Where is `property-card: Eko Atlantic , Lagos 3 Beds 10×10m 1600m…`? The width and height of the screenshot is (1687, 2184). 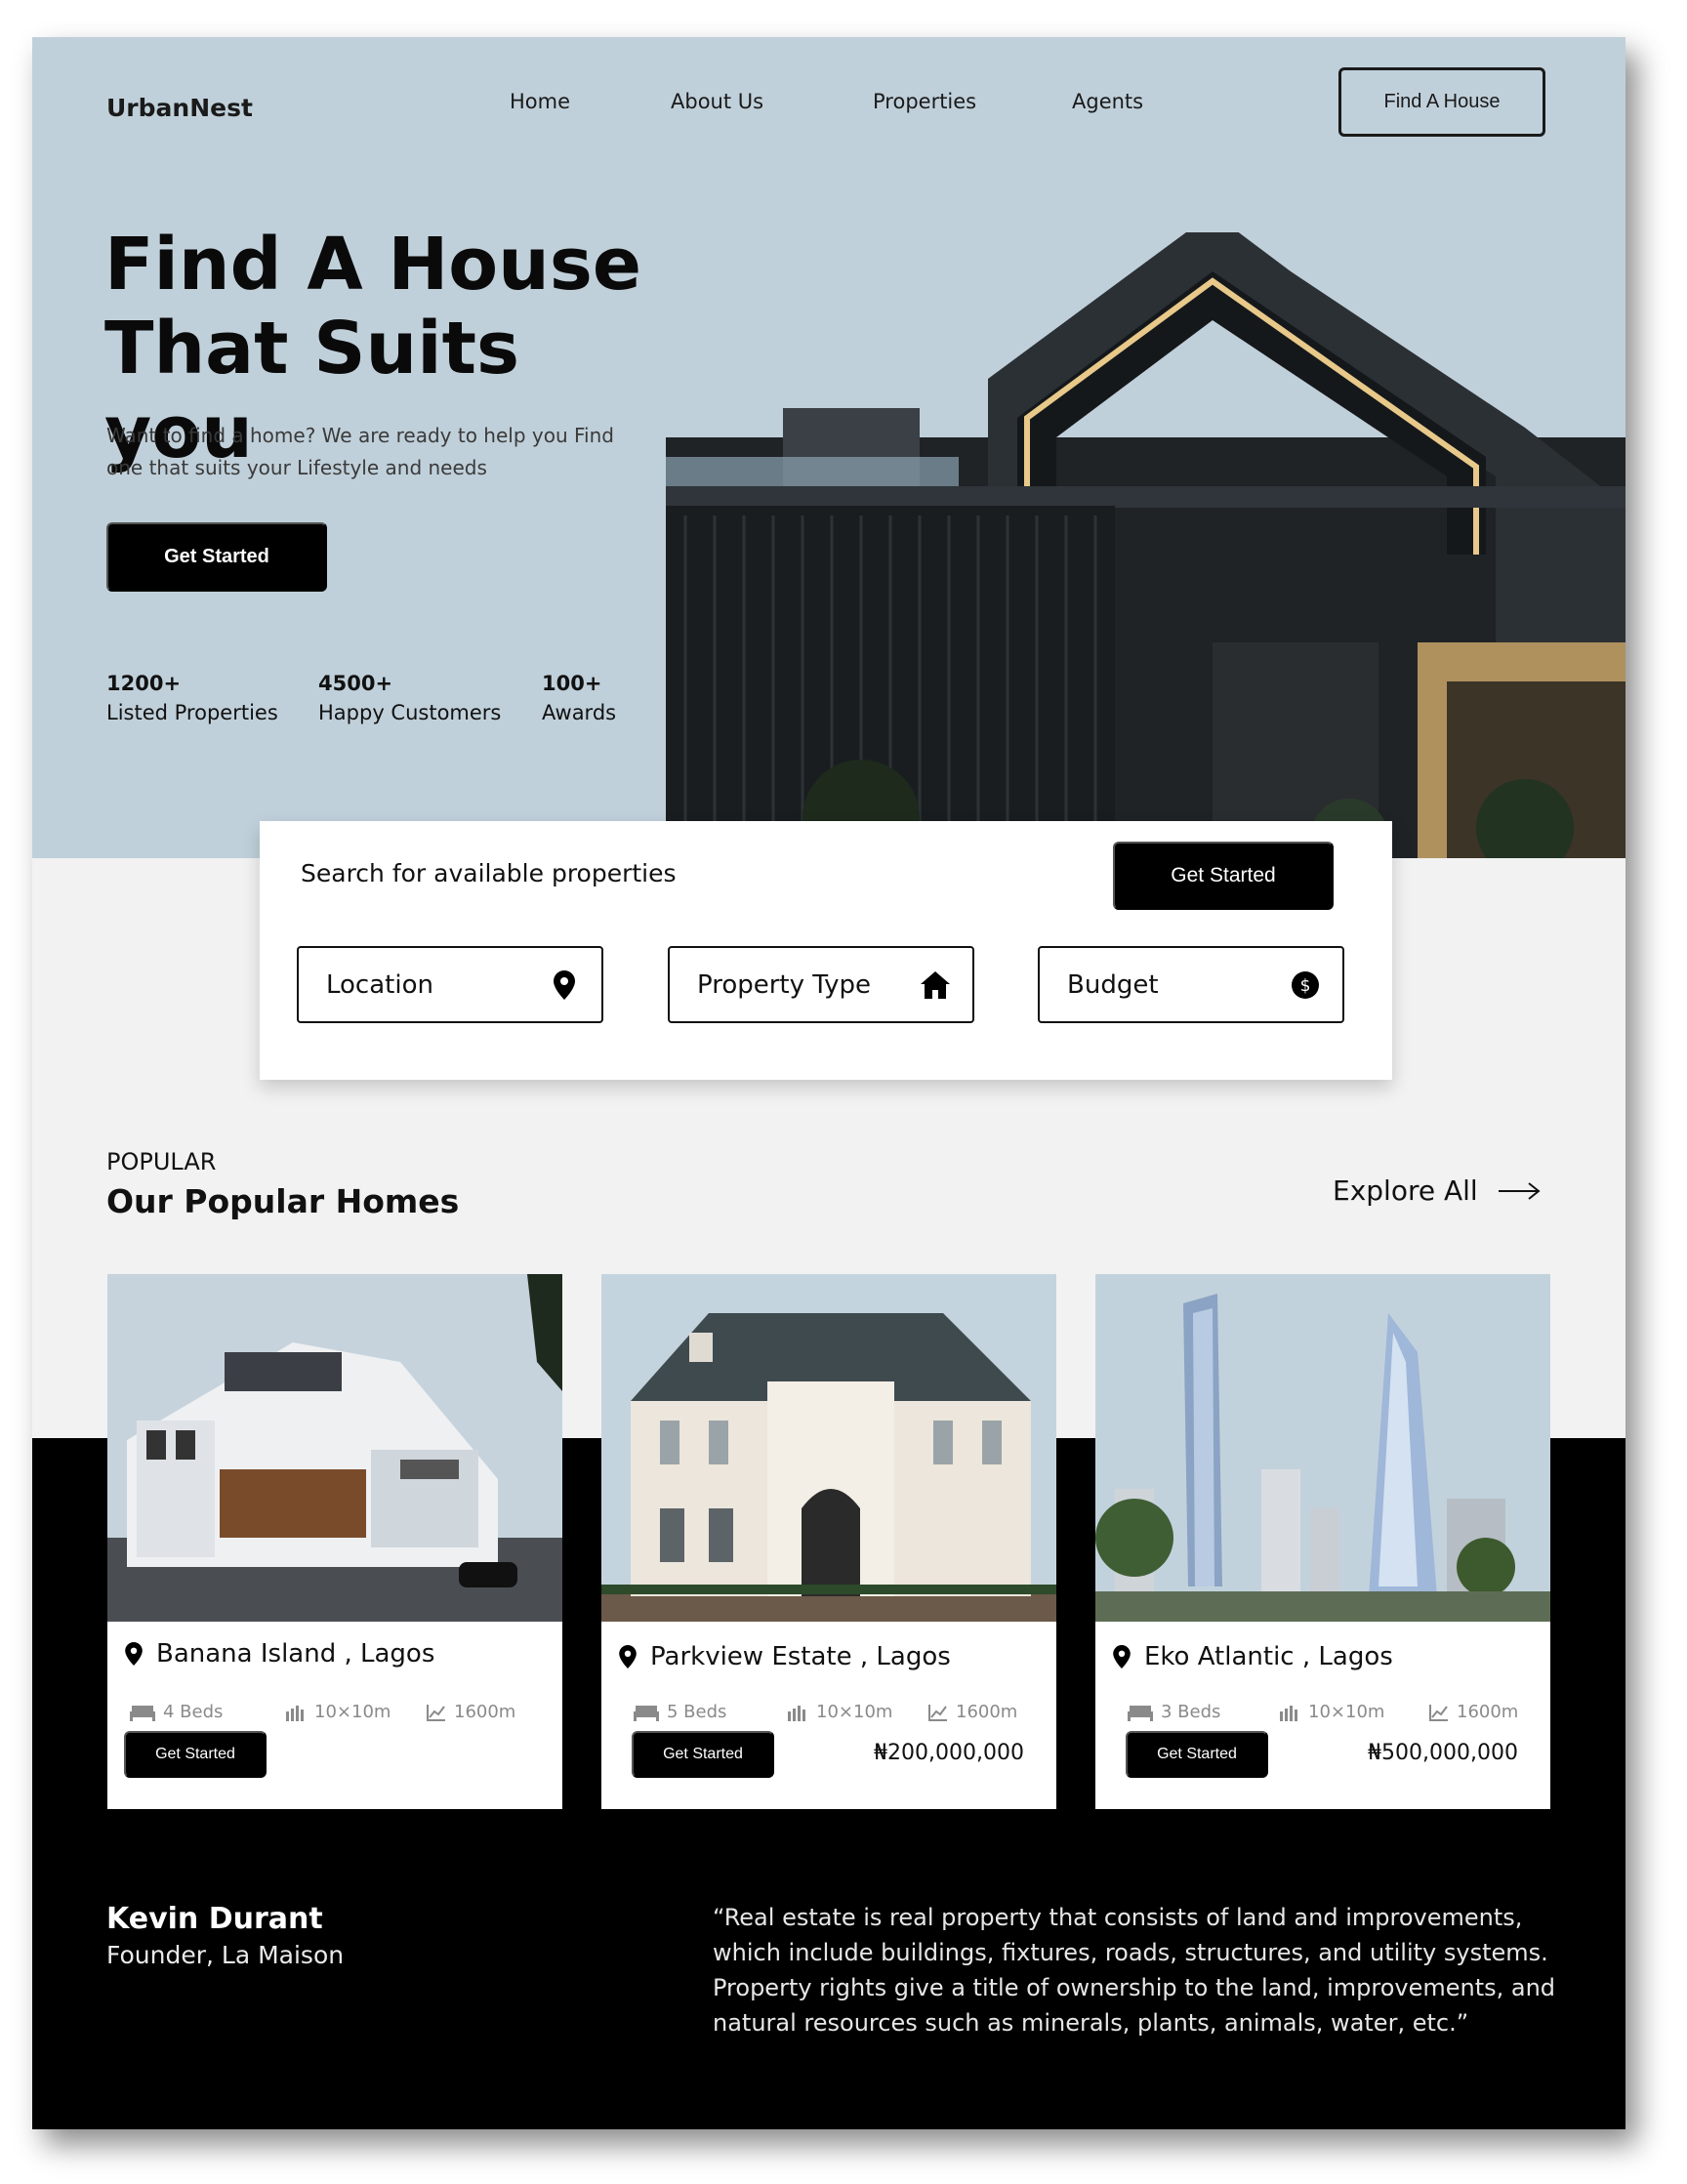
property-card: Eko Atlantic , Lagos 3 Beds 10×10m 1600m… is located at coordinates (1322, 1541).